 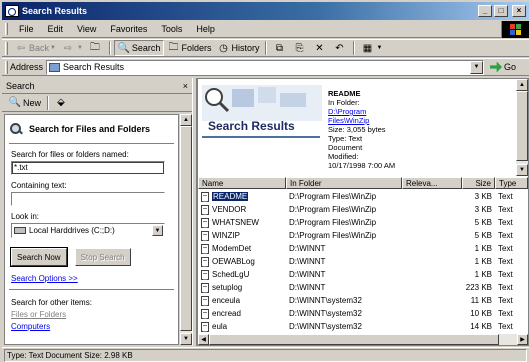 What do you see at coordinates (6, 48) in the screenshot?
I see `toolbar-grip` at bounding box center [6, 48].